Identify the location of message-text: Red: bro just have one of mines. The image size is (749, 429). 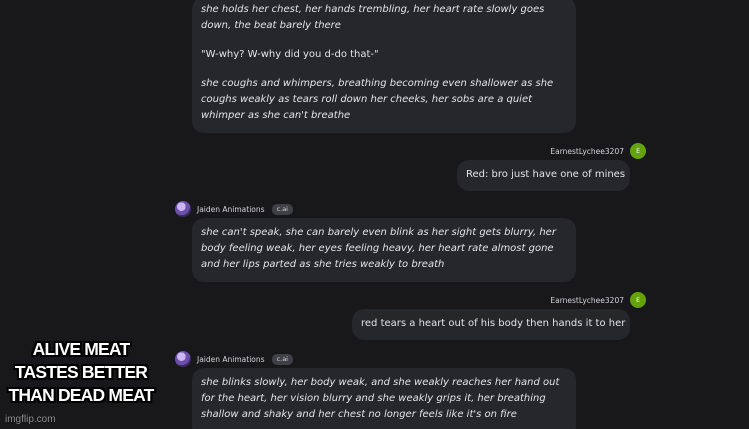
(546, 174).